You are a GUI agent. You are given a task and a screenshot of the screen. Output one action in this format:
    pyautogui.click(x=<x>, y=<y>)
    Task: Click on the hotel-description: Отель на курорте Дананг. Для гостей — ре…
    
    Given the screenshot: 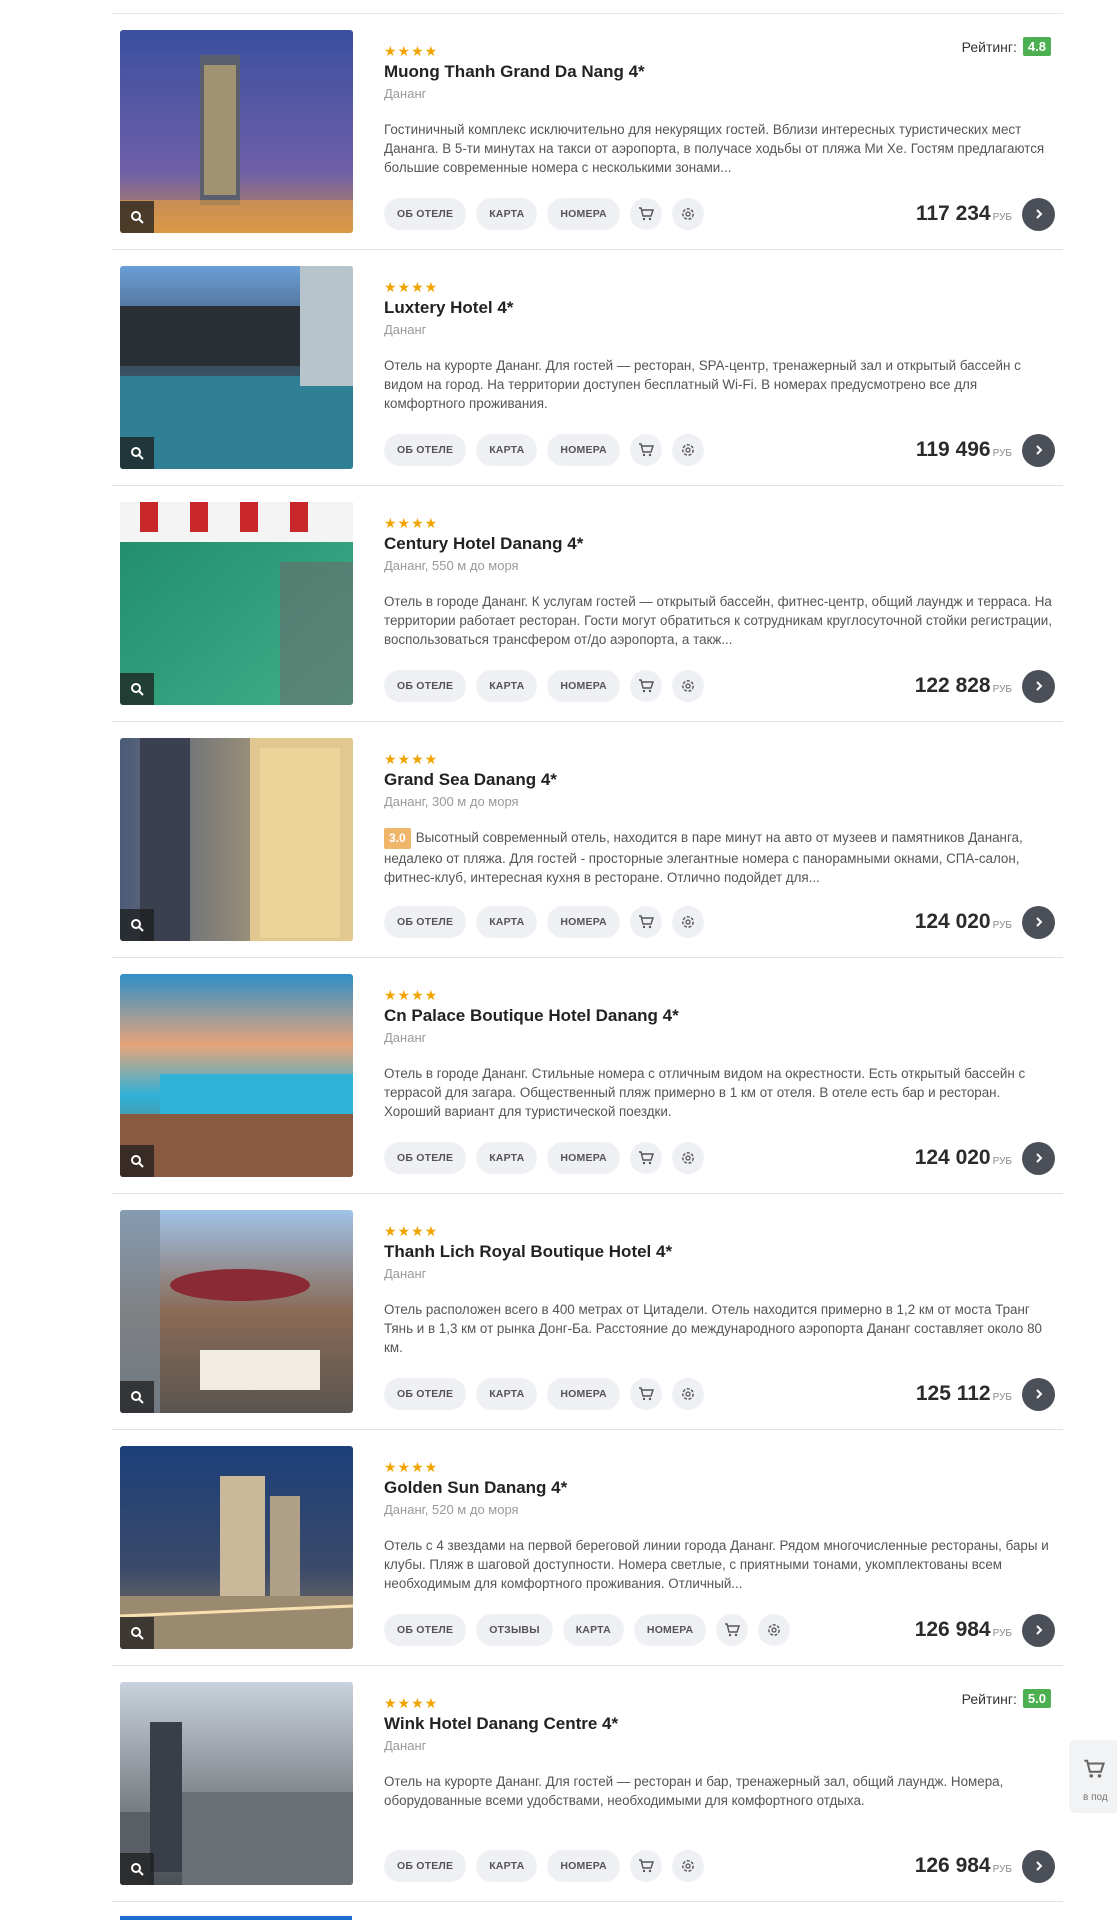 What is the action you would take?
    pyautogui.click(x=718, y=1800)
    